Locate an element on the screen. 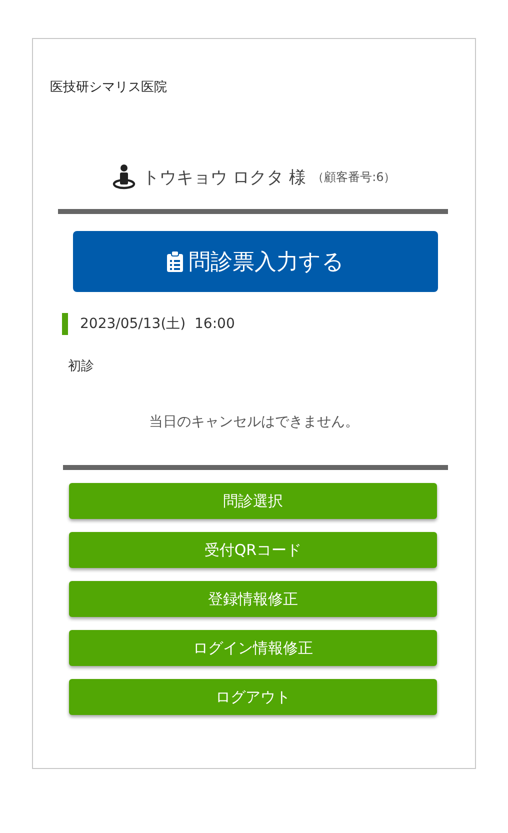 The width and height of the screenshot is (508, 833). menu-button: ログアウト is located at coordinates (253, 697).